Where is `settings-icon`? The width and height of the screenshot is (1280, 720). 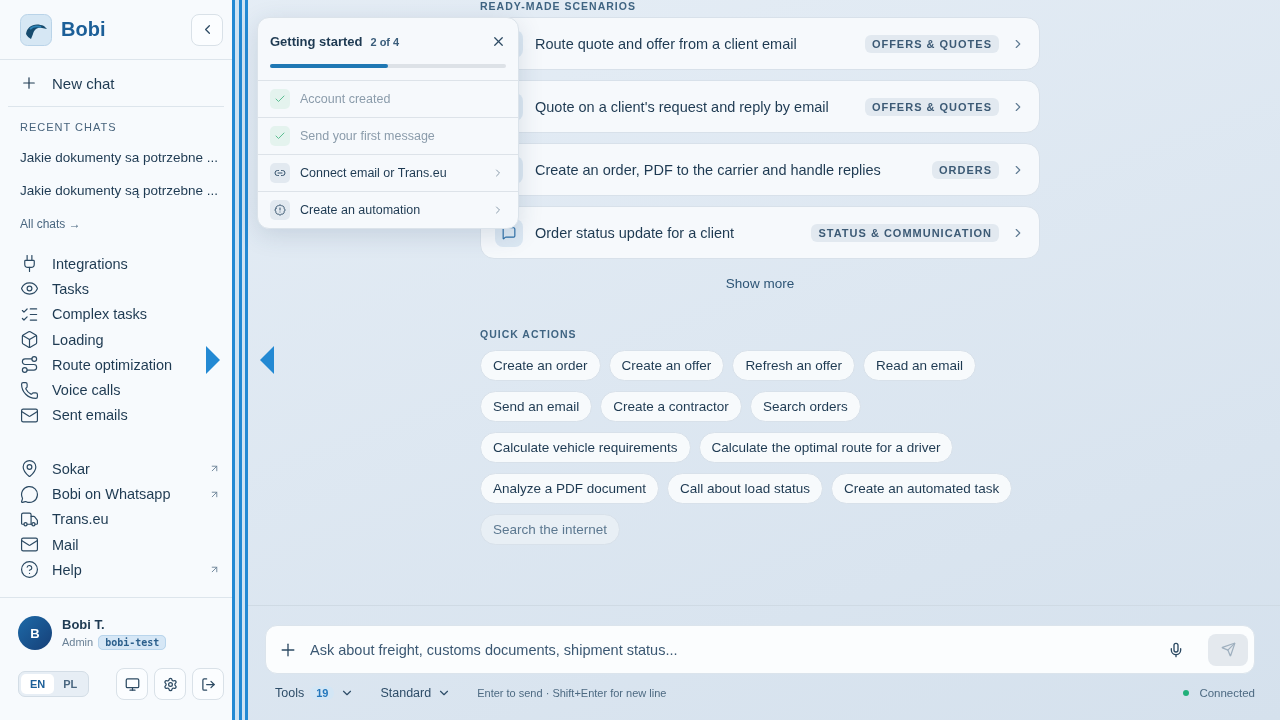 settings-icon is located at coordinates (170, 684).